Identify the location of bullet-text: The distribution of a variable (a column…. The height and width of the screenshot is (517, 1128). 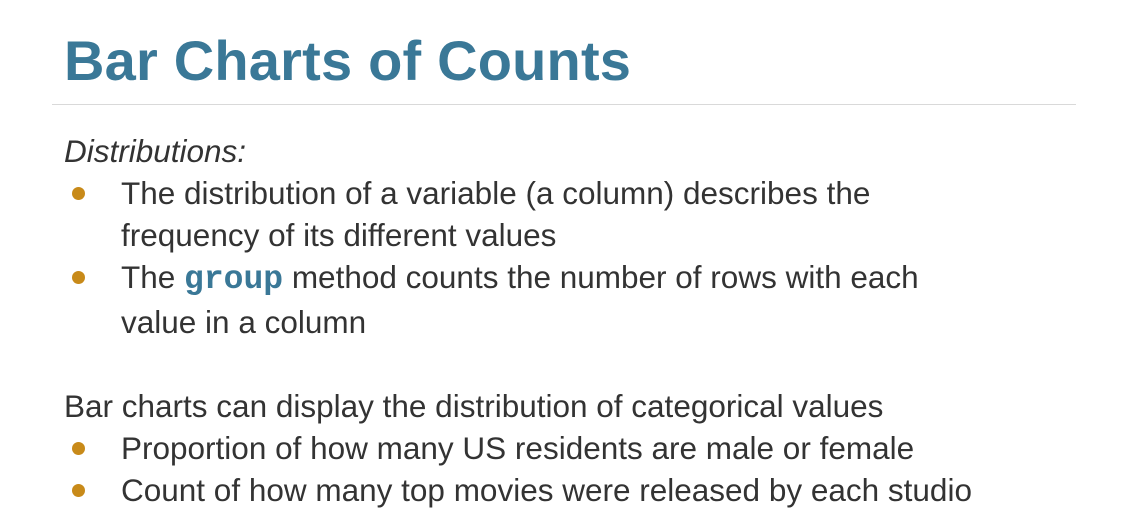
(496, 193).